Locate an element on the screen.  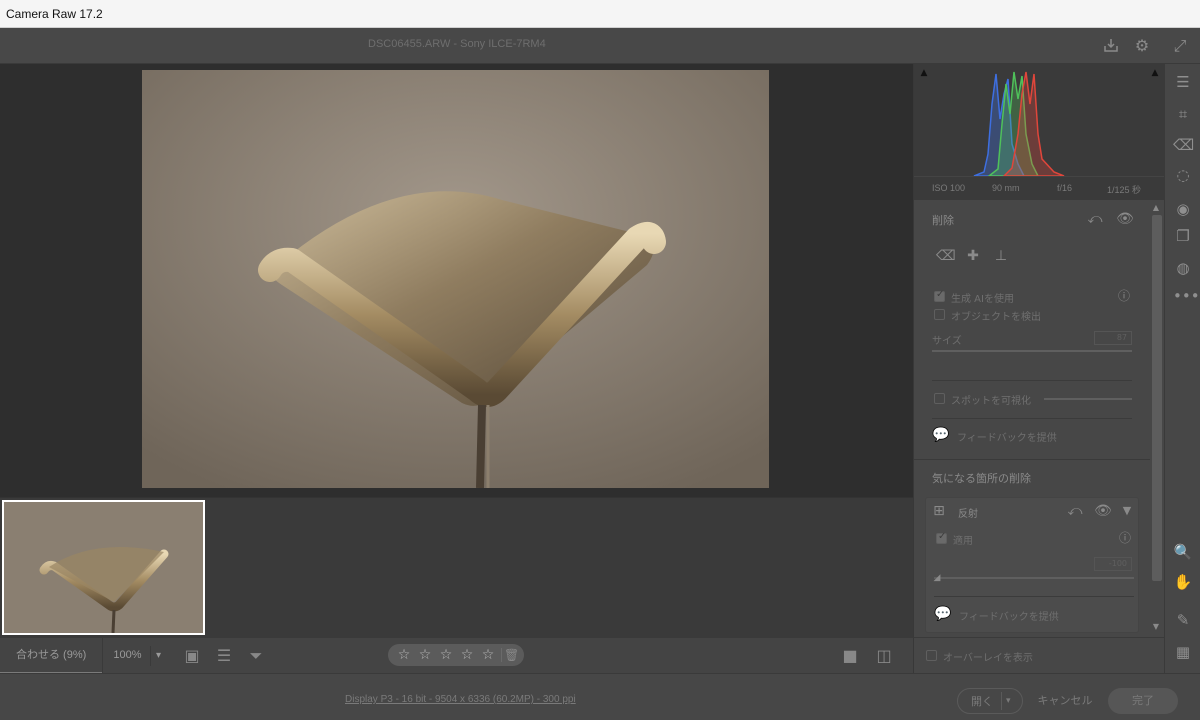
remove-eraser-icon: ⌫ is located at coordinates (1183, 145).